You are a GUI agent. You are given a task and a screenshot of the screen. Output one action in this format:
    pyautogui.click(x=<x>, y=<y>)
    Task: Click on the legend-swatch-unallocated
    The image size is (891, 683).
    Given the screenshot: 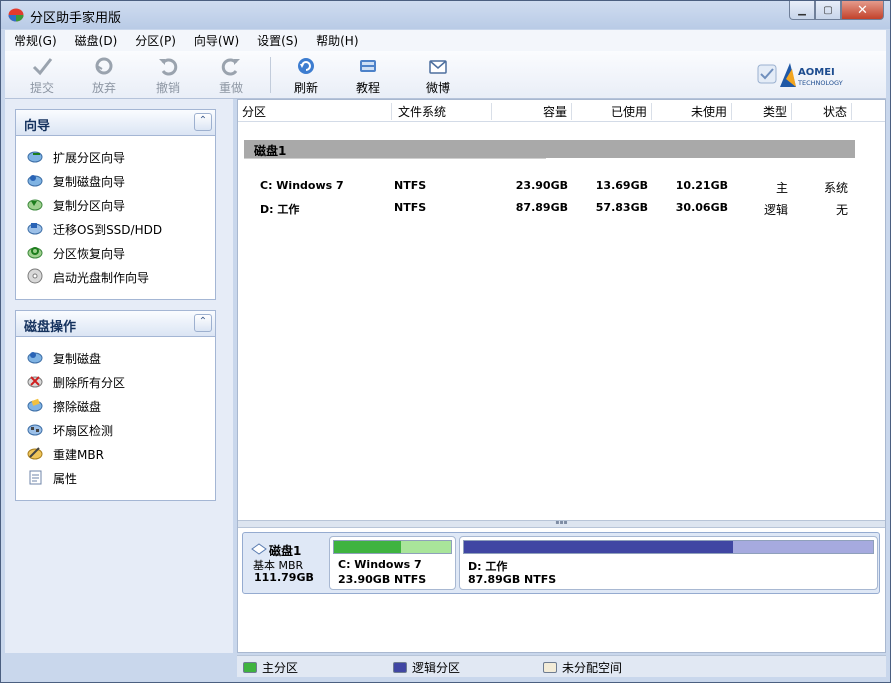 What is the action you would take?
    pyautogui.click(x=550, y=667)
    